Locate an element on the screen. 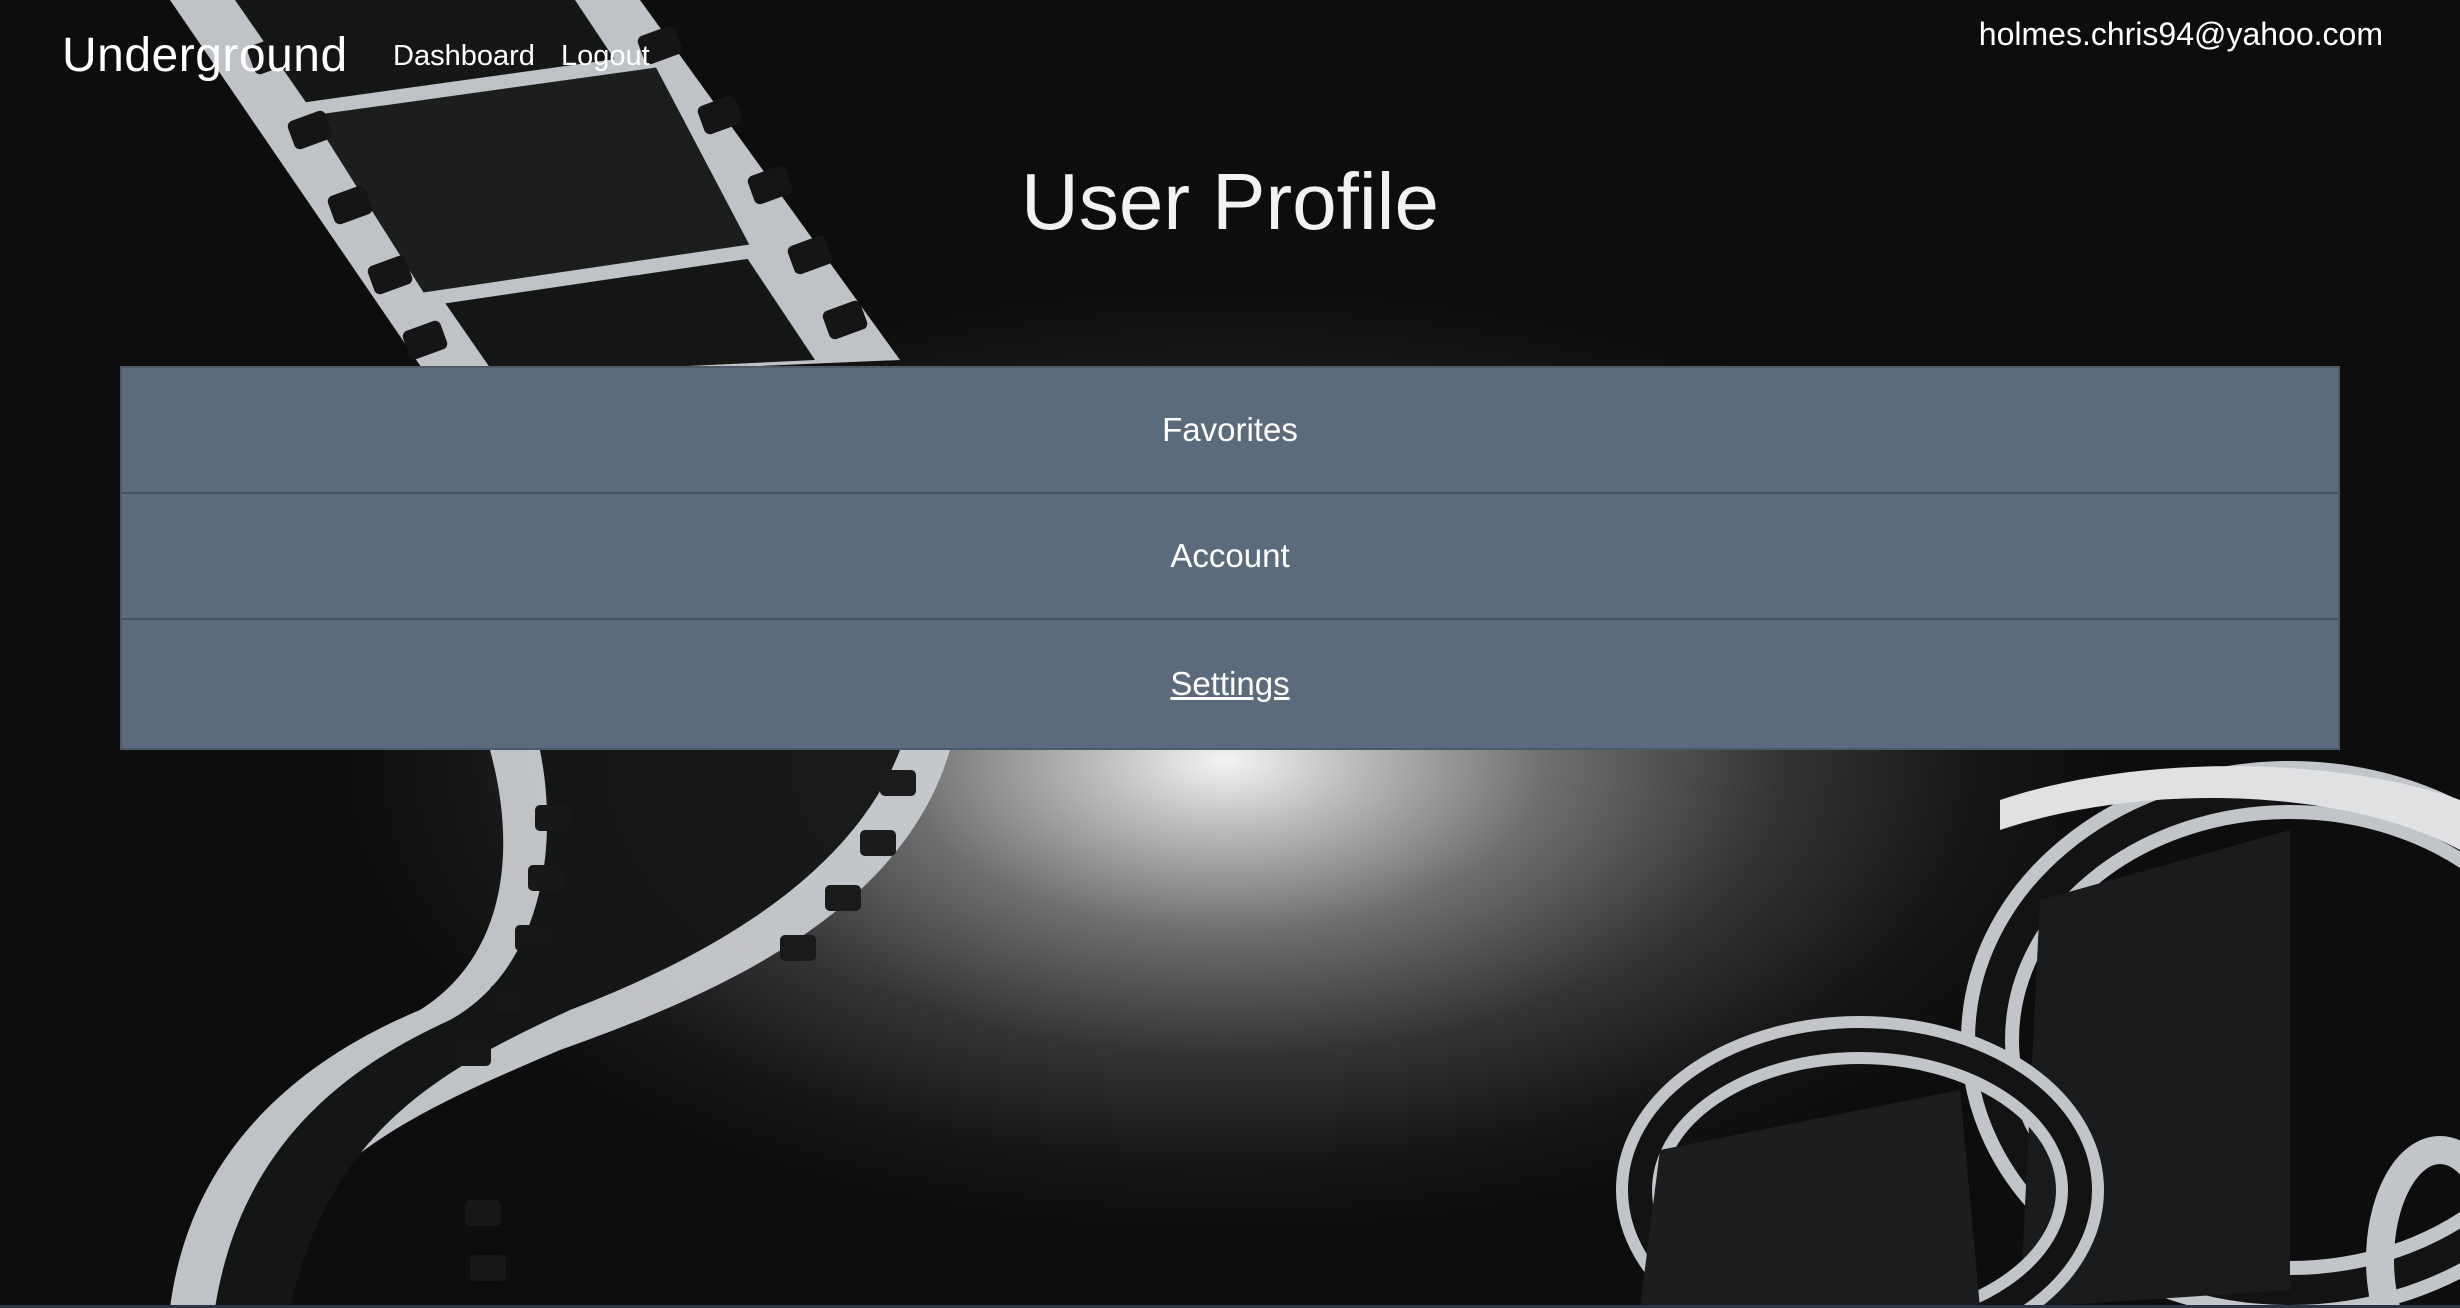  film-reels-bottom-right is located at coordinates (2038, 1034).